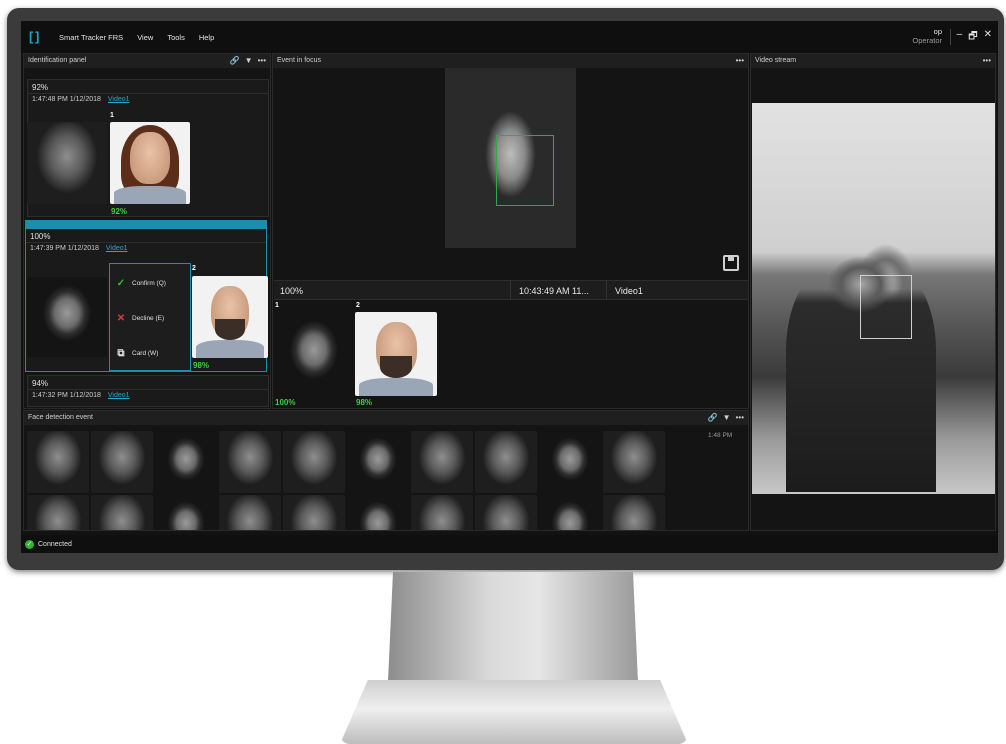 Image resolution: width=1006 pixels, height=744 pixels. What do you see at coordinates (510, 61) in the screenshot?
I see `event-in-focus-header: Event in focus •••` at bounding box center [510, 61].